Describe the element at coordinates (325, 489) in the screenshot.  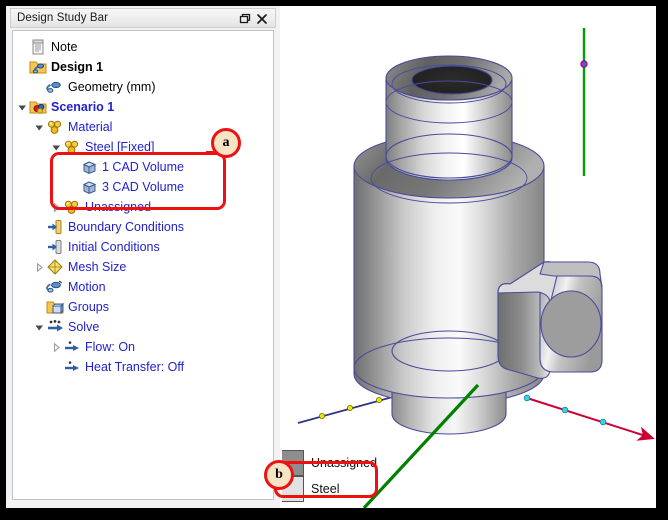
I see `legend-label-steel: Steel` at that location.